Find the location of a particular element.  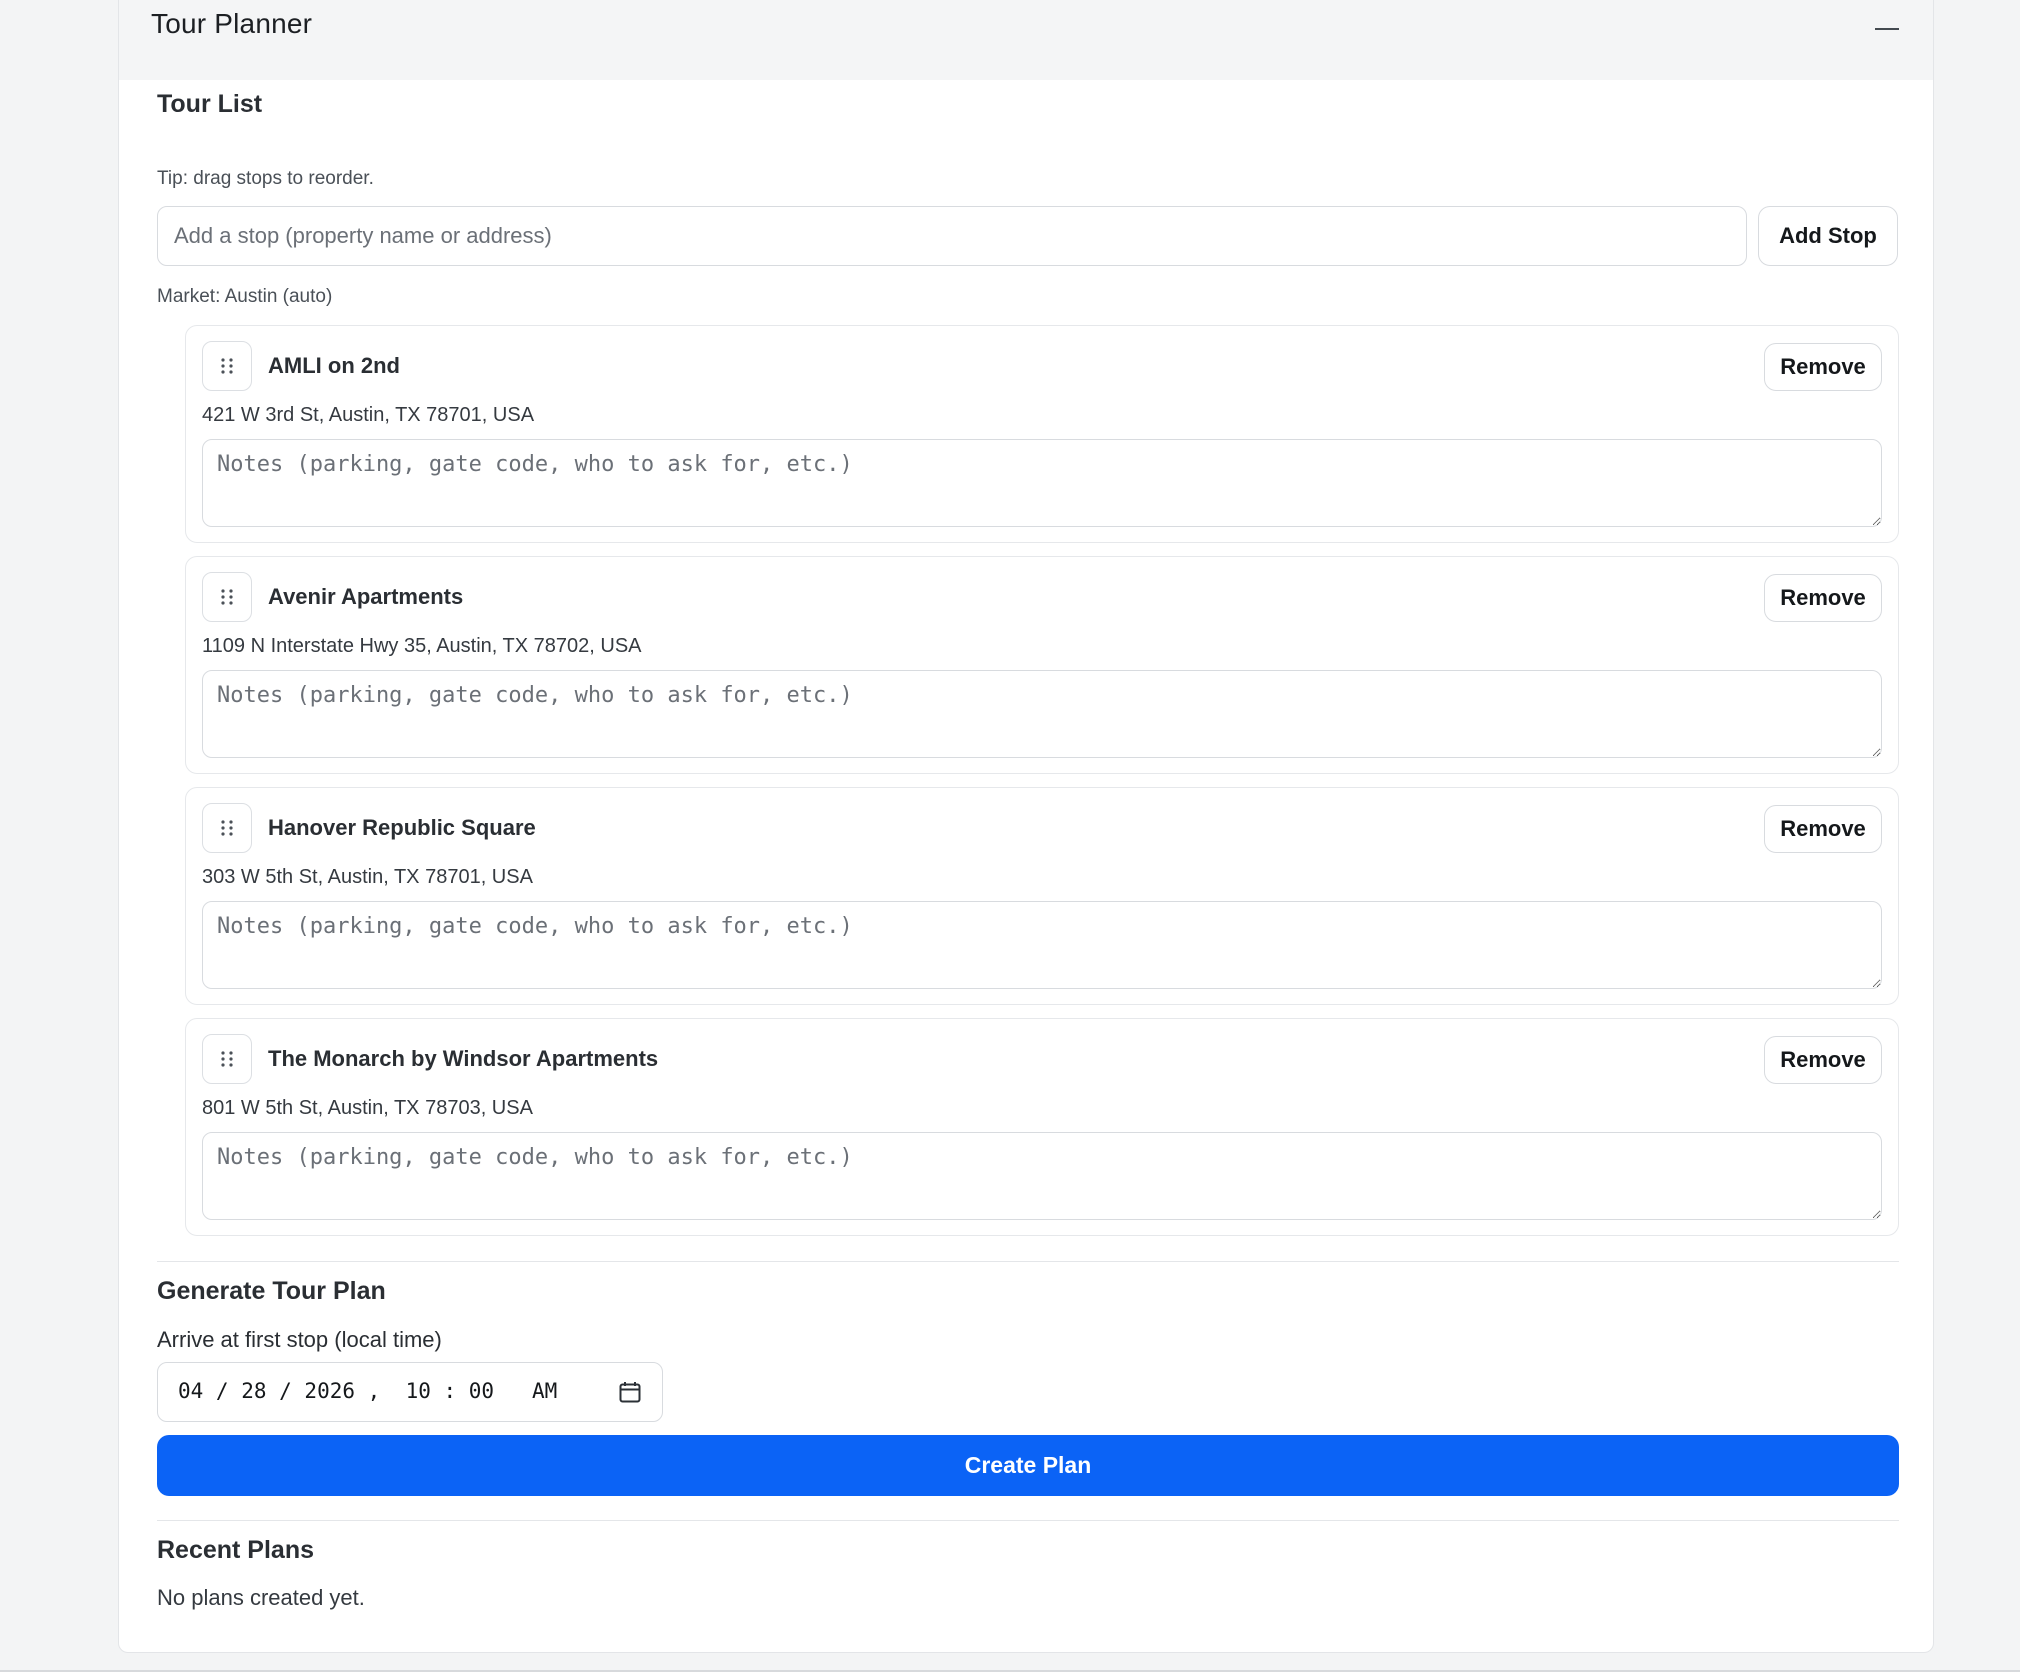

stop-name: AMLI on 2nd is located at coordinates (334, 365).